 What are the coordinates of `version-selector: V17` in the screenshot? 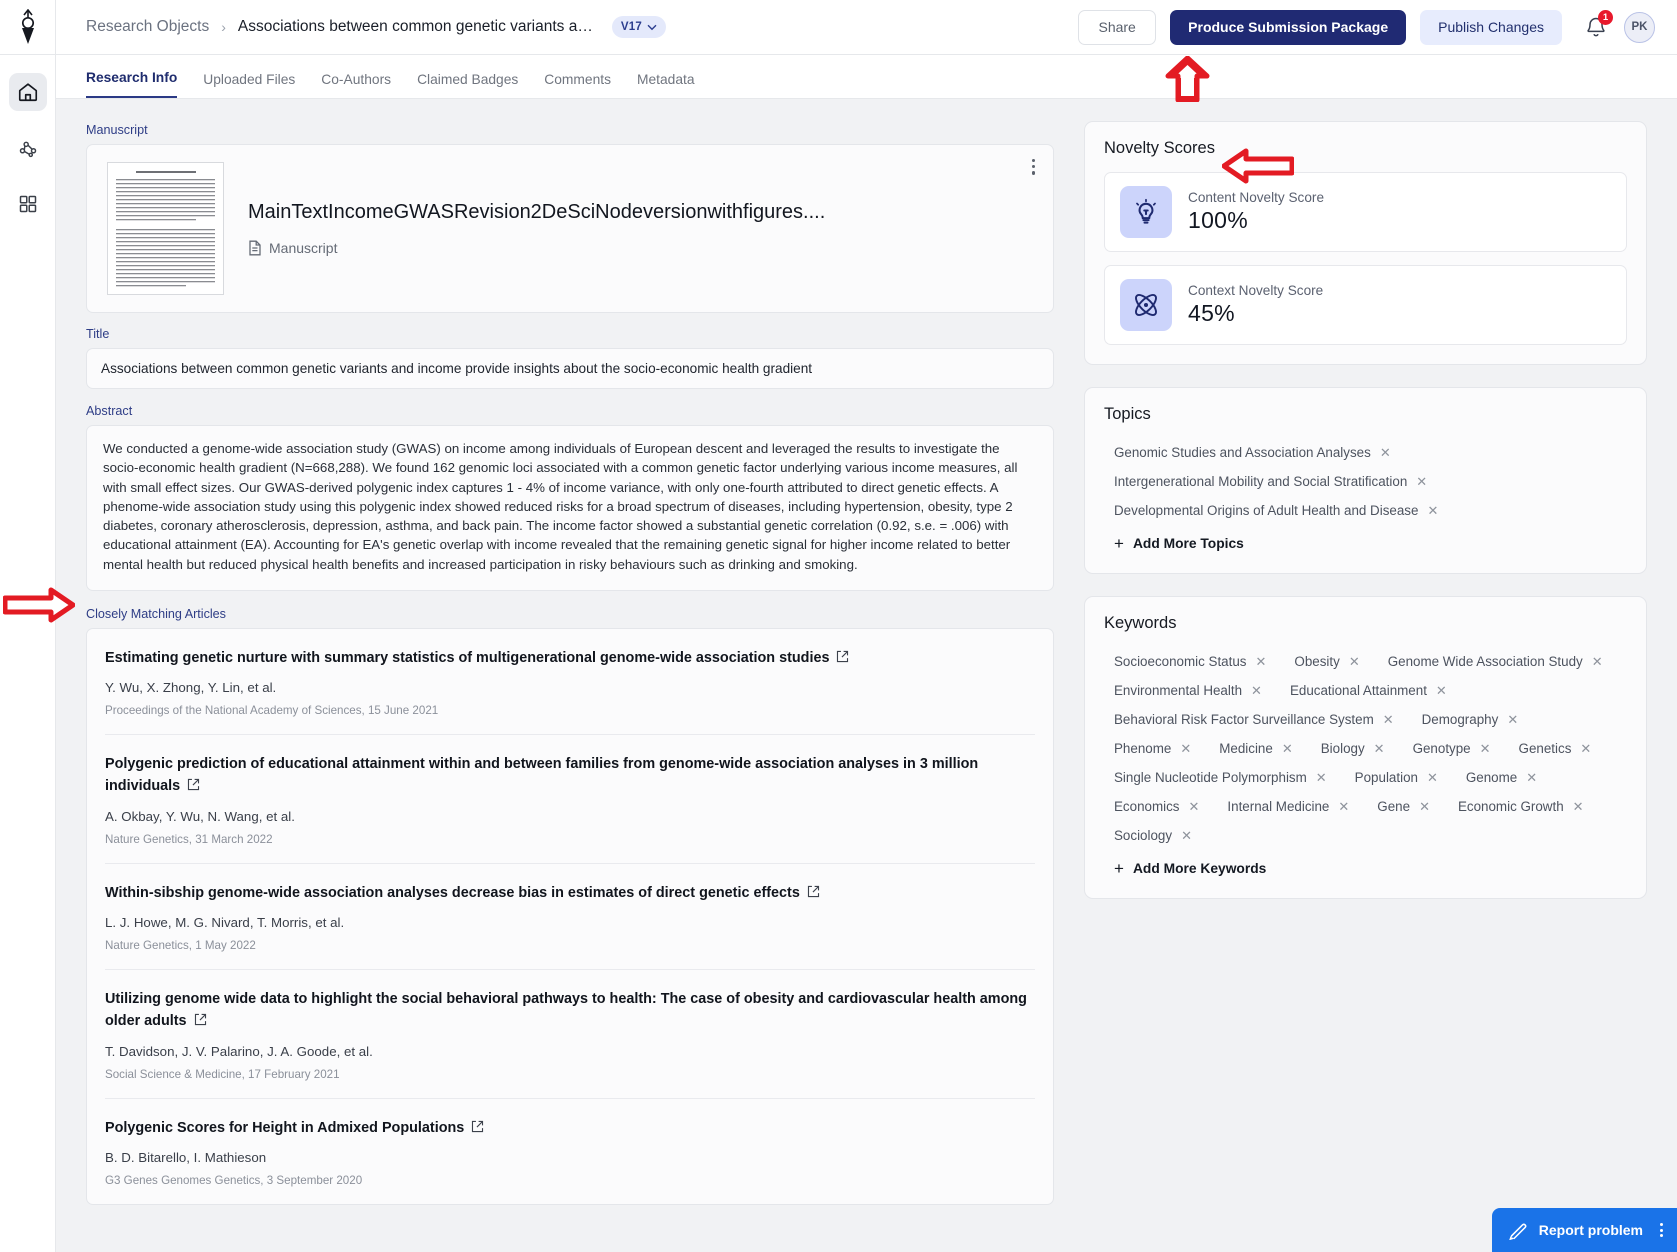 It's located at (638, 27).